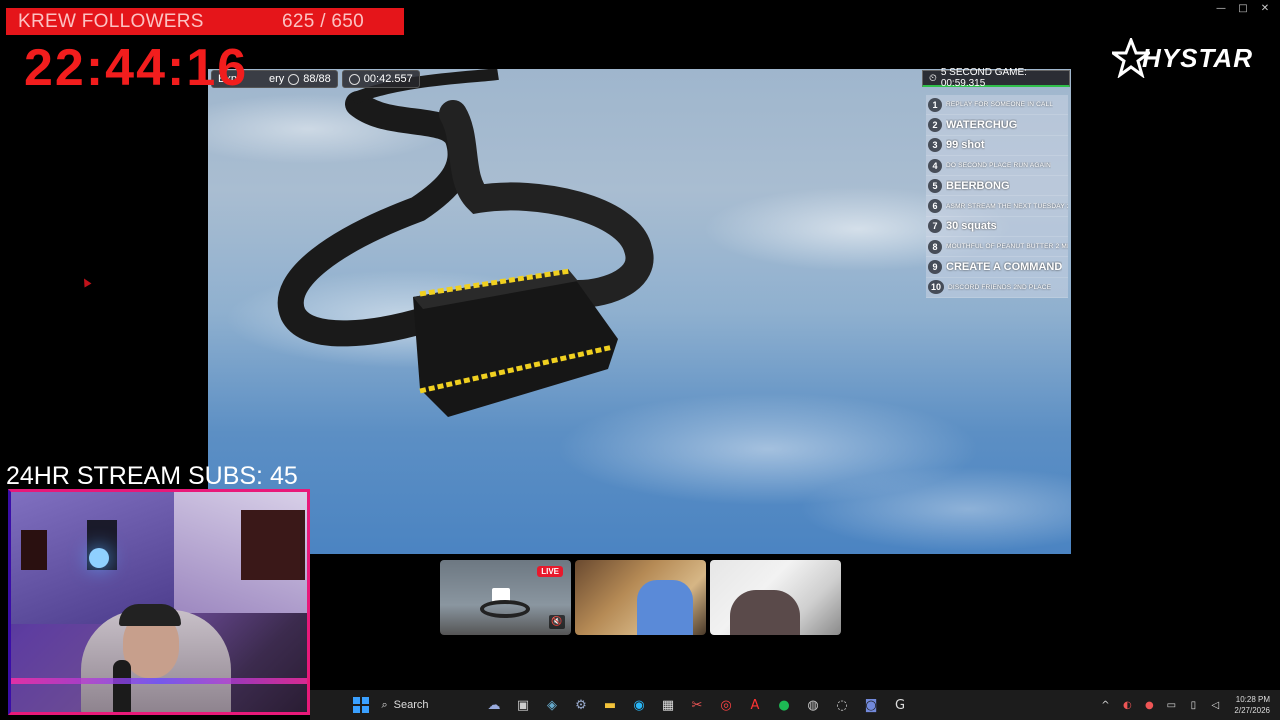 The height and width of the screenshot is (720, 1280). I want to click on clock-date: 2/27/2026, so click(1252, 710).